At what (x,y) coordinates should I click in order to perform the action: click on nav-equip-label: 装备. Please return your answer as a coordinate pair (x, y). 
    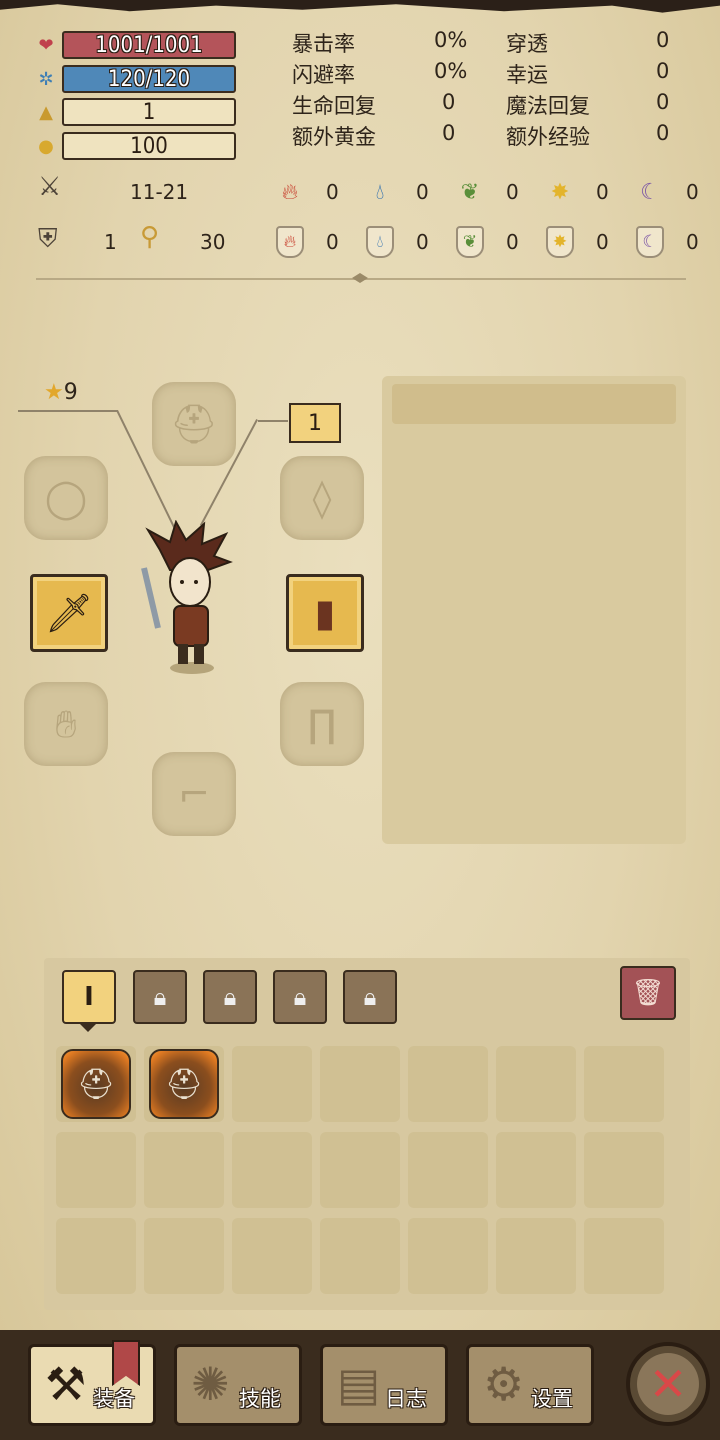
    Looking at the image, I should click on (114, 1399).